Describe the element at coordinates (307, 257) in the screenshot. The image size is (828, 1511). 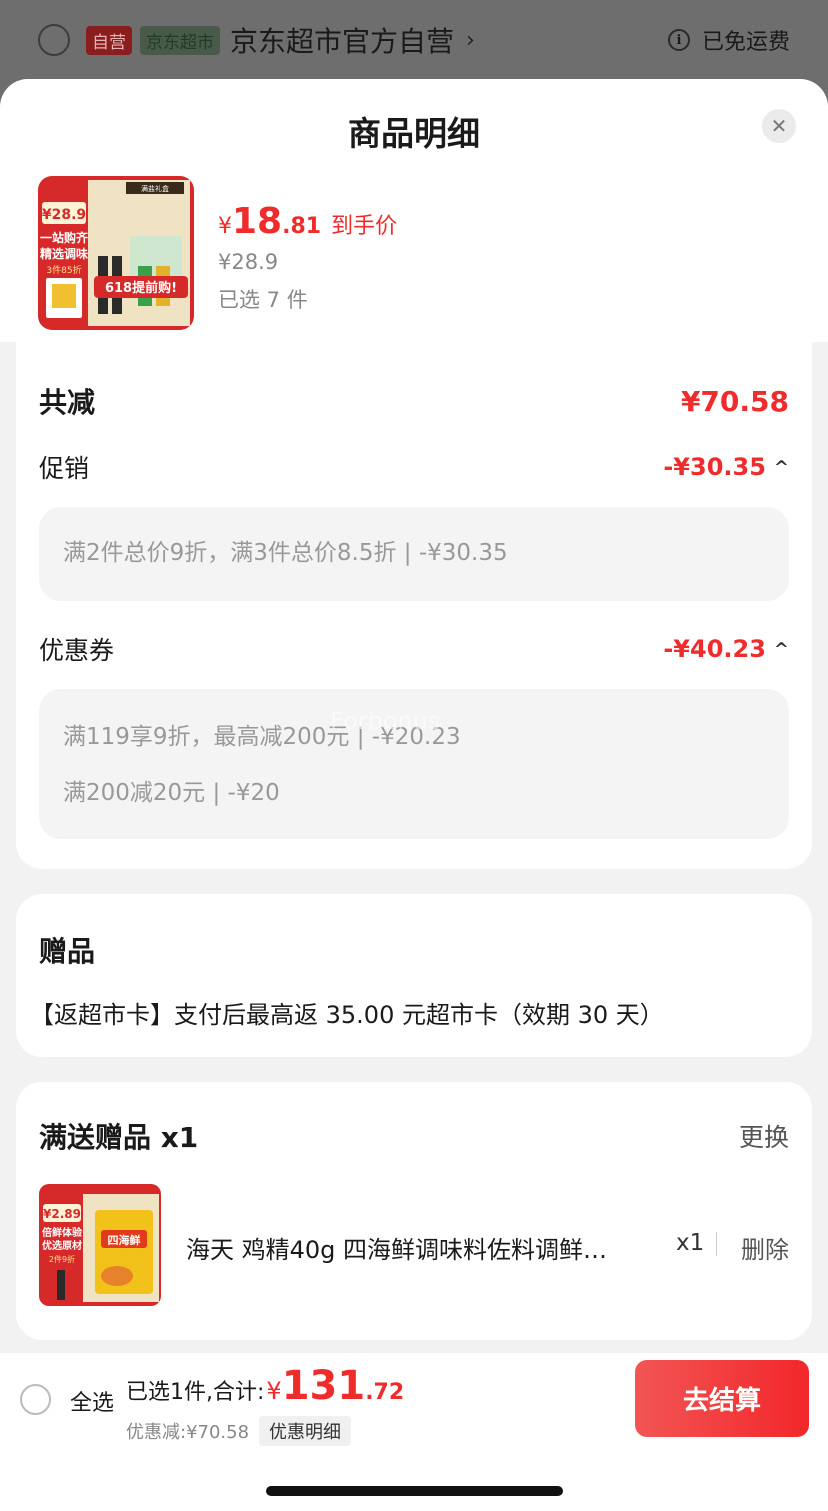
I see `price-block: ¥ 18 .81 到手价 ¥28.9 已选 7 件` at that location.